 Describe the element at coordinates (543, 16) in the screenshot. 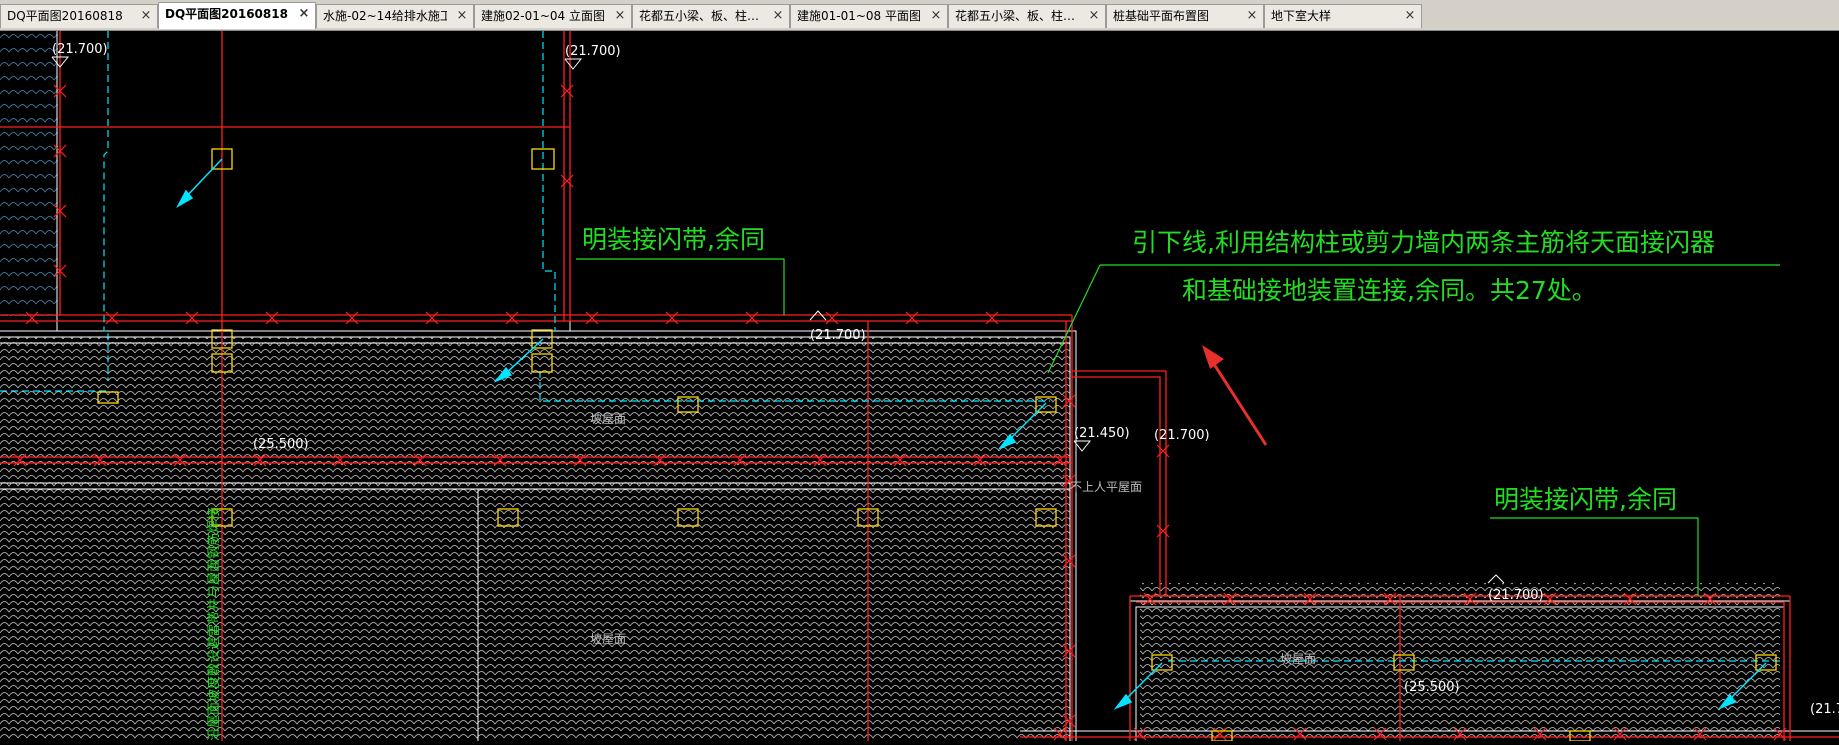

I see `document-tab-label: 建施02-01~04 立面图` at that location.